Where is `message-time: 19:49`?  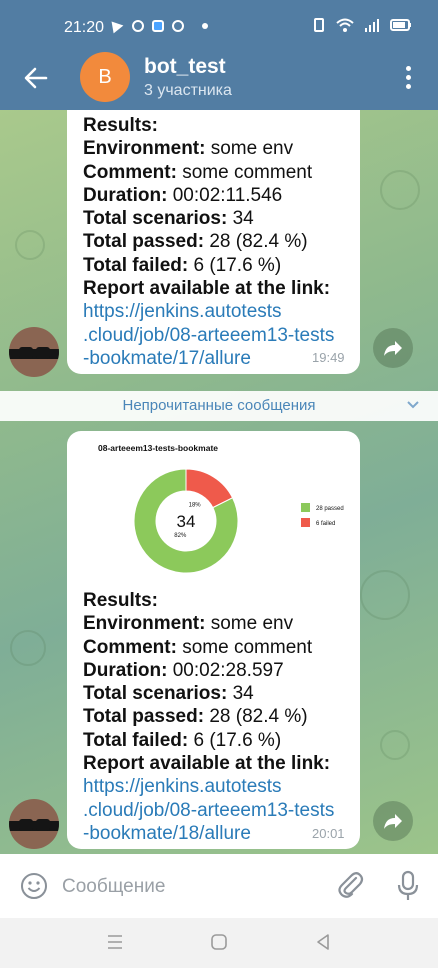 message-time: 19:49 is located at coordinates (328, 357).